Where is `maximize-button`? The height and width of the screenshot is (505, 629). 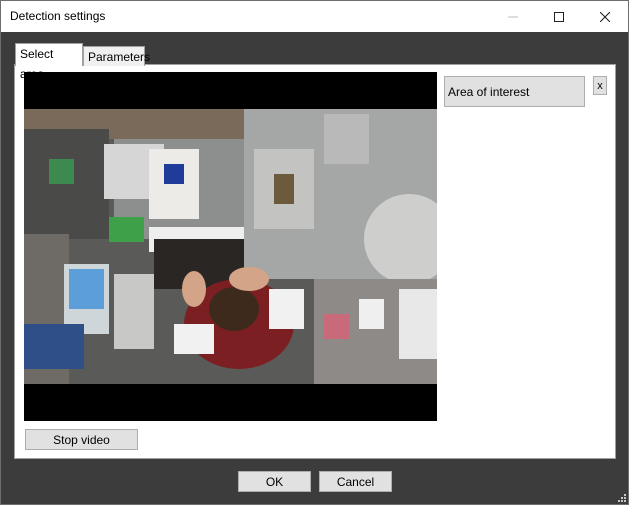
maximize-button is located at coordinates (559, 16).